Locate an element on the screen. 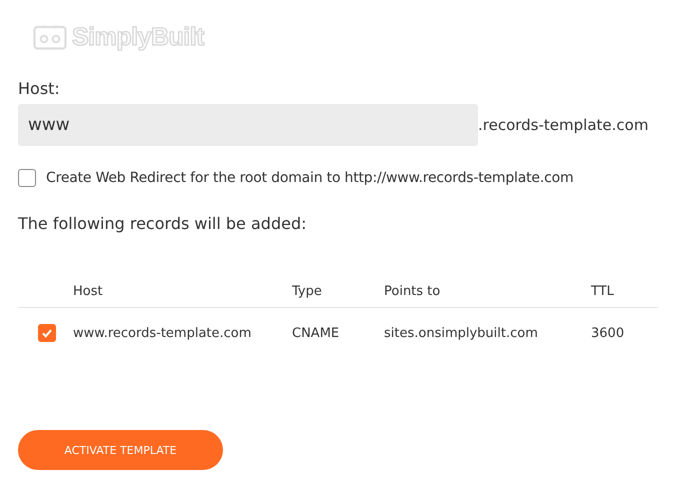 This screenshot has height=486, width=674. column-header: TTL is located at coordinates (603, 291).